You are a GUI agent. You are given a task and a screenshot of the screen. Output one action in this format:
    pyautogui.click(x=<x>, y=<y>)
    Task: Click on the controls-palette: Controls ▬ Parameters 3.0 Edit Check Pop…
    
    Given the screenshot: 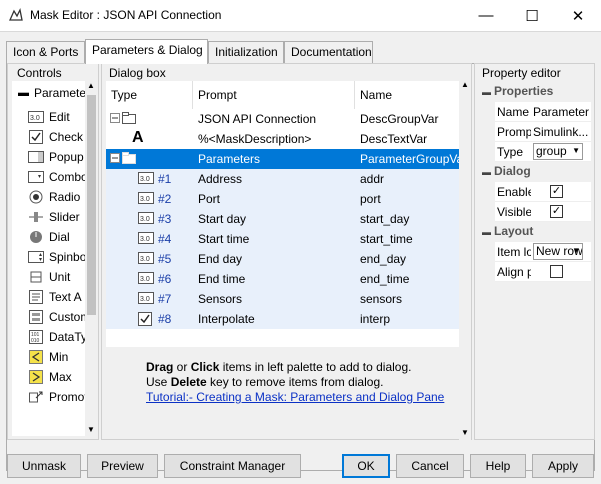 What is the action you would take?
    pyautogui.click(x=53, y=251)
    